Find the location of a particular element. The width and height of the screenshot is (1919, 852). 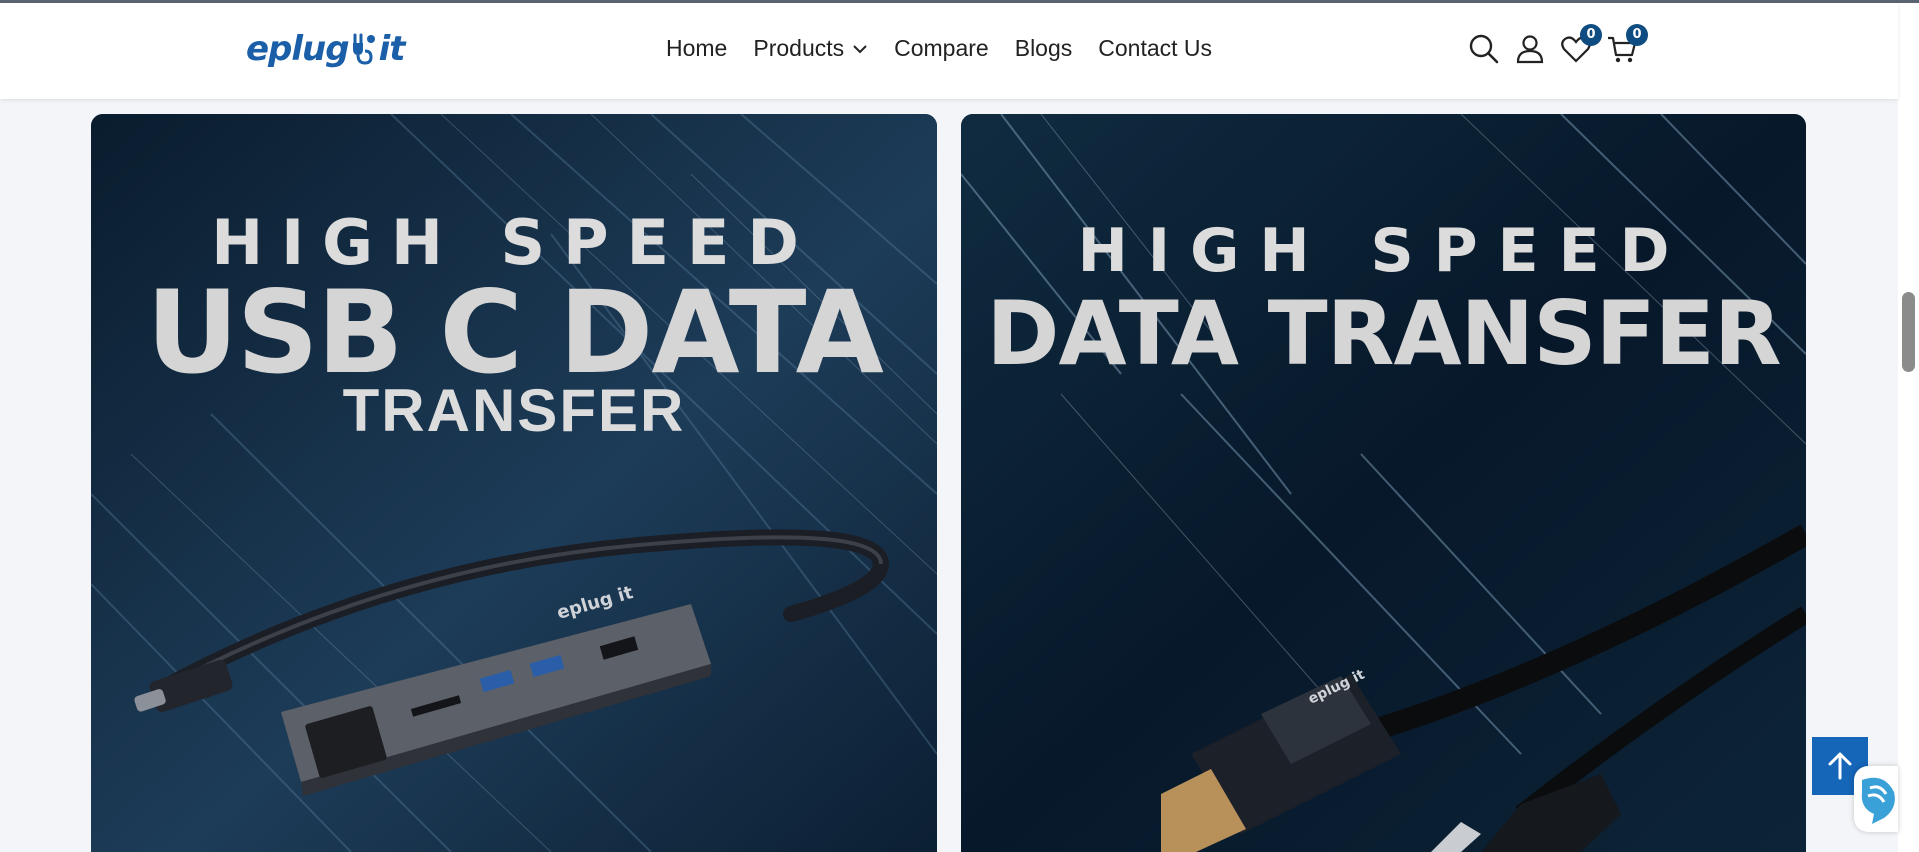

nav-contact: Contact Us is located at coordinates (1155, 48).